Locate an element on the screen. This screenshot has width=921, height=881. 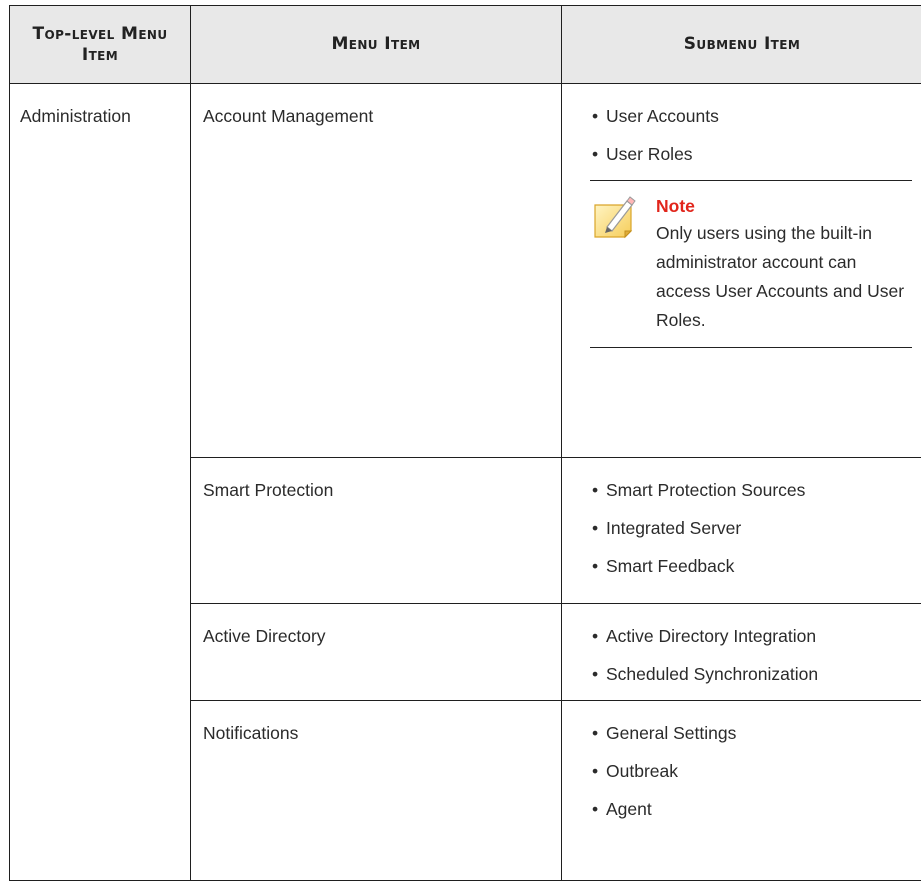
submenu-item: Smart Feedback is located at coordinates (753, 566).